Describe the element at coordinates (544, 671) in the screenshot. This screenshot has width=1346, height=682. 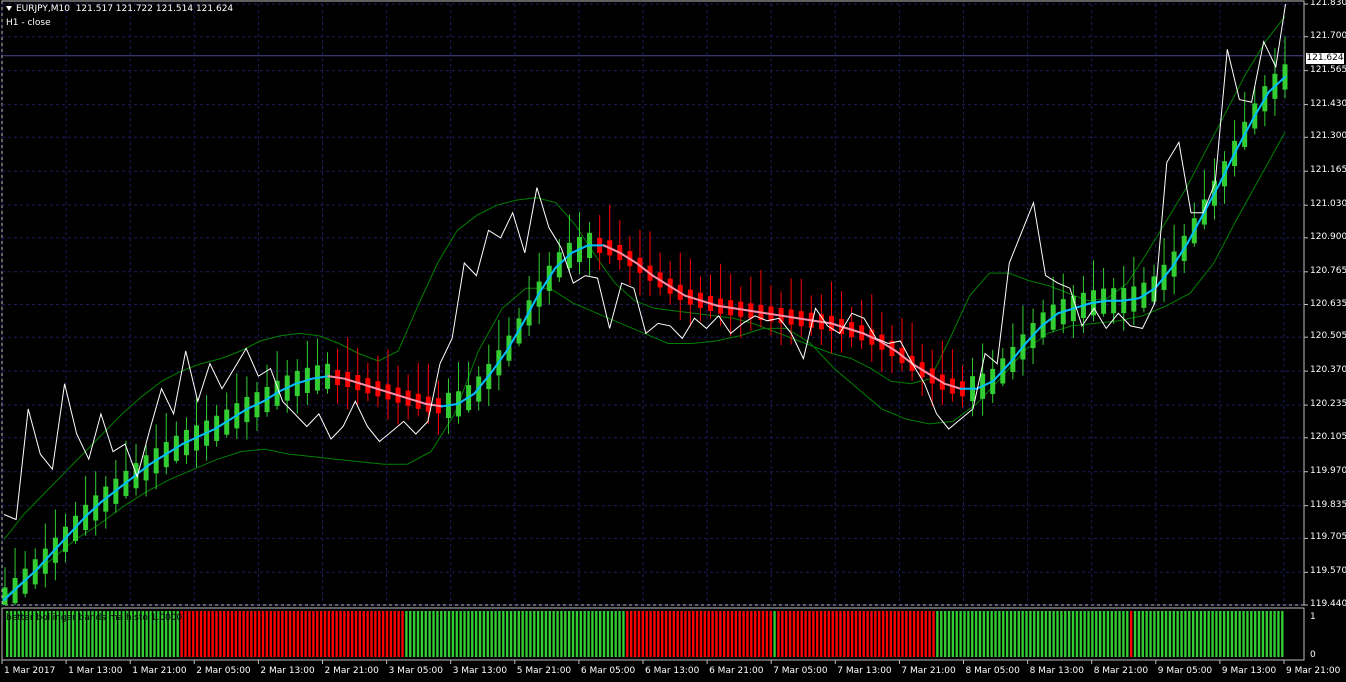
I see `x-tick-label: 5 Mar 21:00` at that location.